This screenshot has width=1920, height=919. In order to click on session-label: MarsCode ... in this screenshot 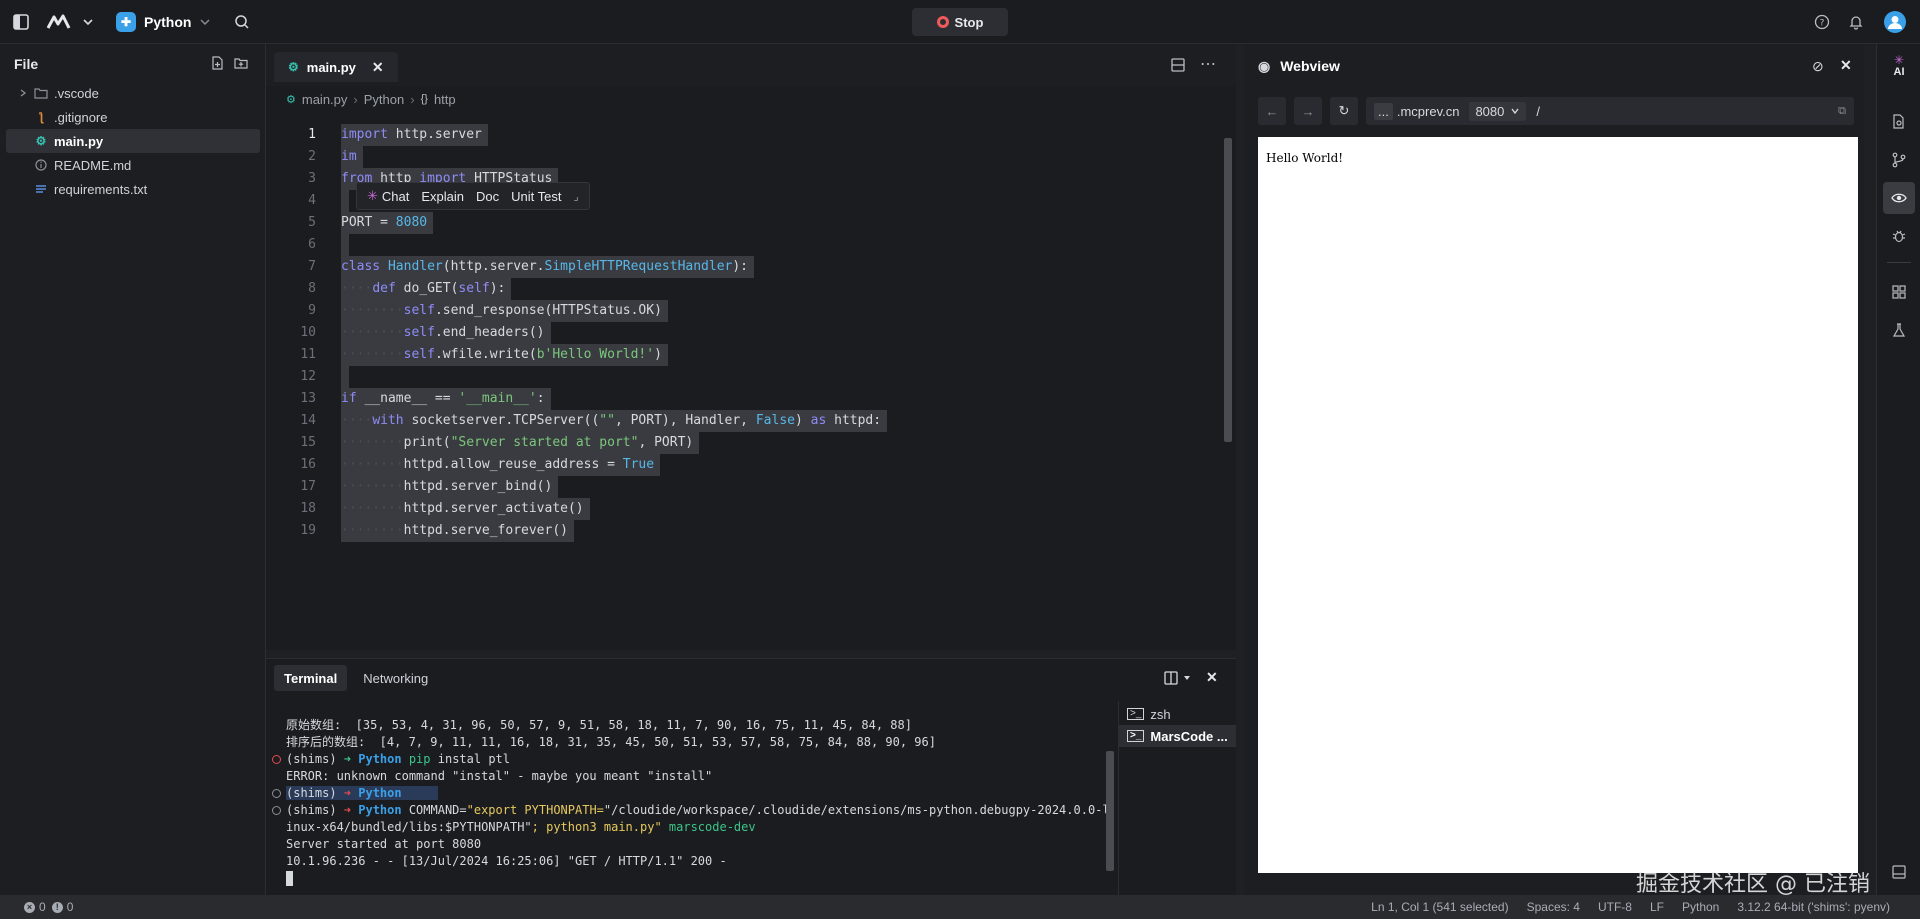, I will do `click(1189, 736)`.